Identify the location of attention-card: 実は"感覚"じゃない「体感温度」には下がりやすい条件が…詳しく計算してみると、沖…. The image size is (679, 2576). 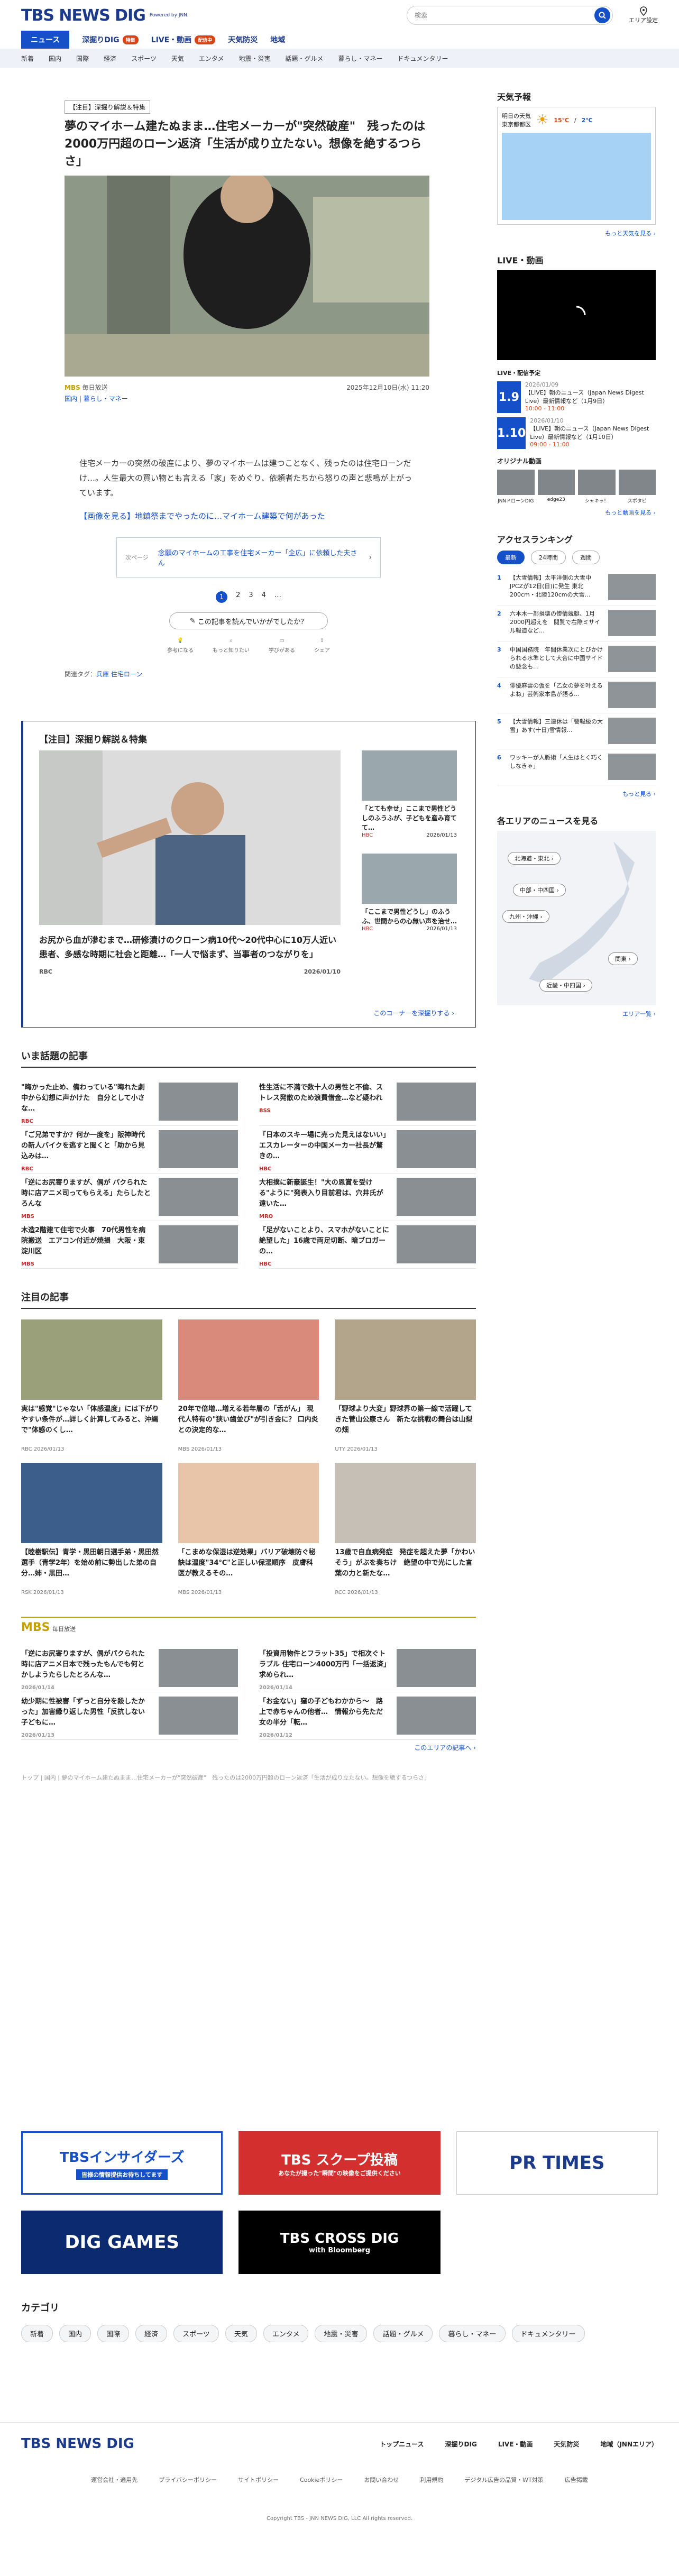
(91, 1386).